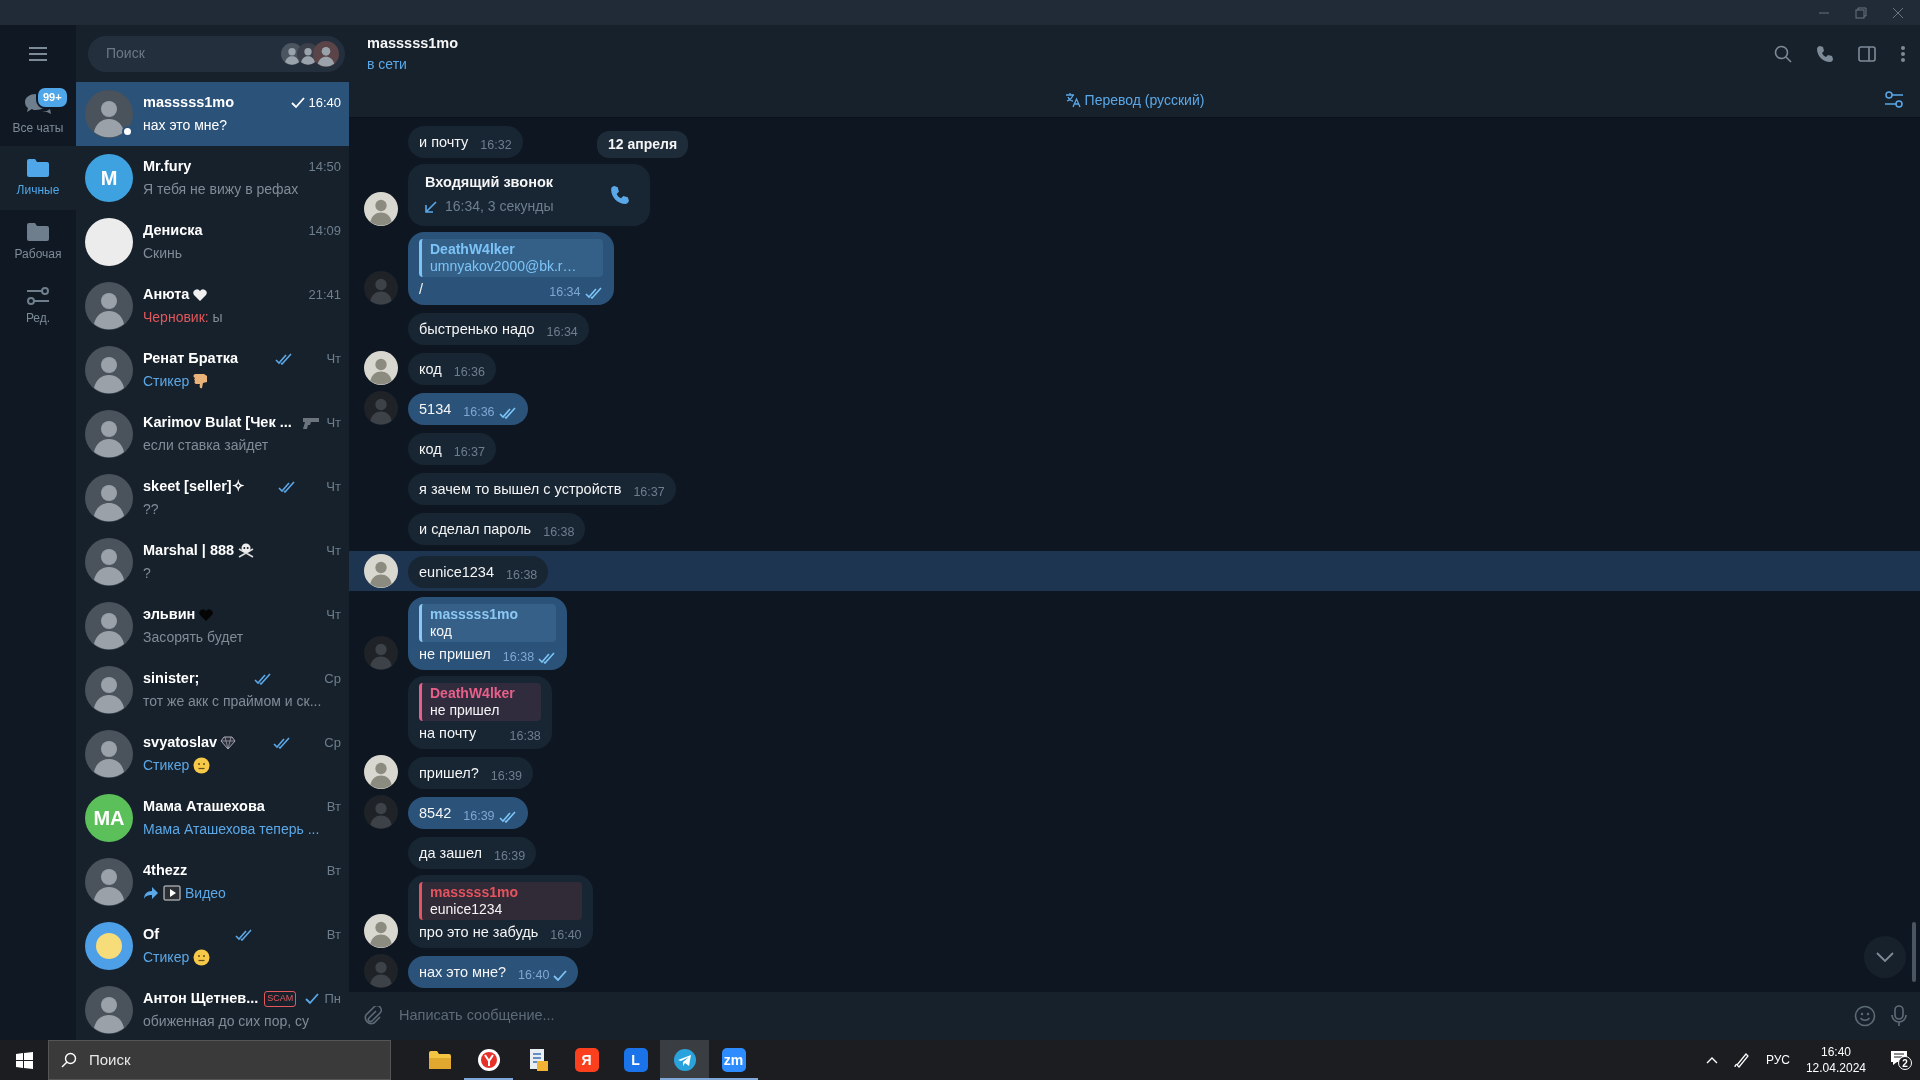 Image resolution: width=1920 pixels, height=1080 pixels. I want to click on contact-name: masssss1mo, so click(413, 43).